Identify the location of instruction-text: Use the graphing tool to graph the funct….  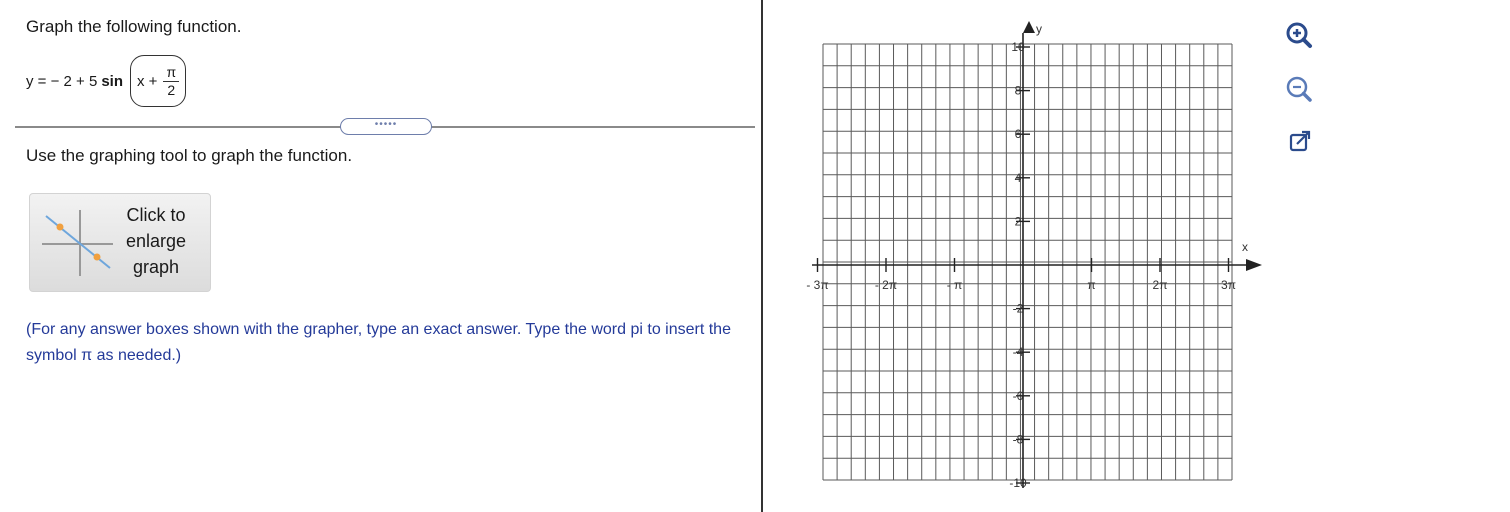
(189, 155).